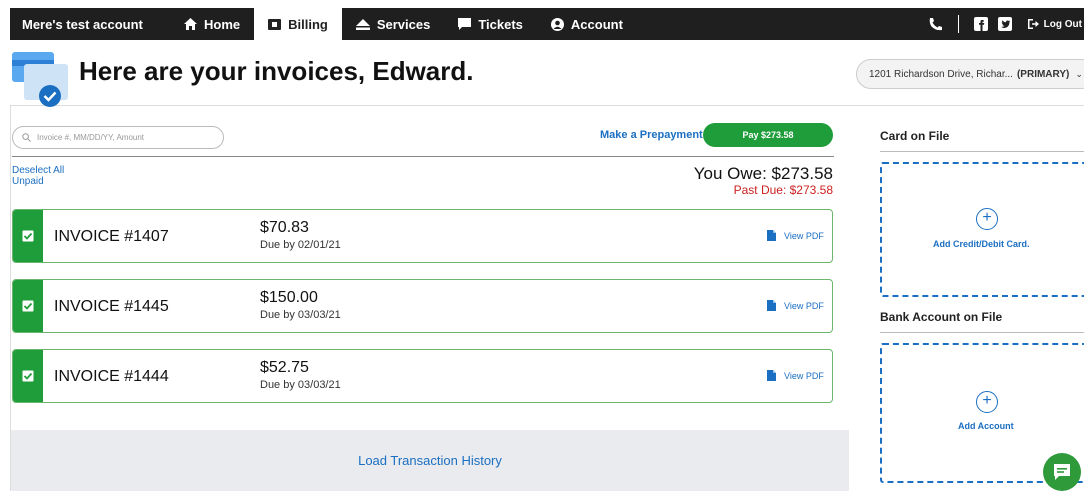 The image size is (1084, 491). What do you see at coordinates (763, 173) in the screenshot?
I see `amount-owed: You Owe: $273.58` at bounding box center [763, 173].